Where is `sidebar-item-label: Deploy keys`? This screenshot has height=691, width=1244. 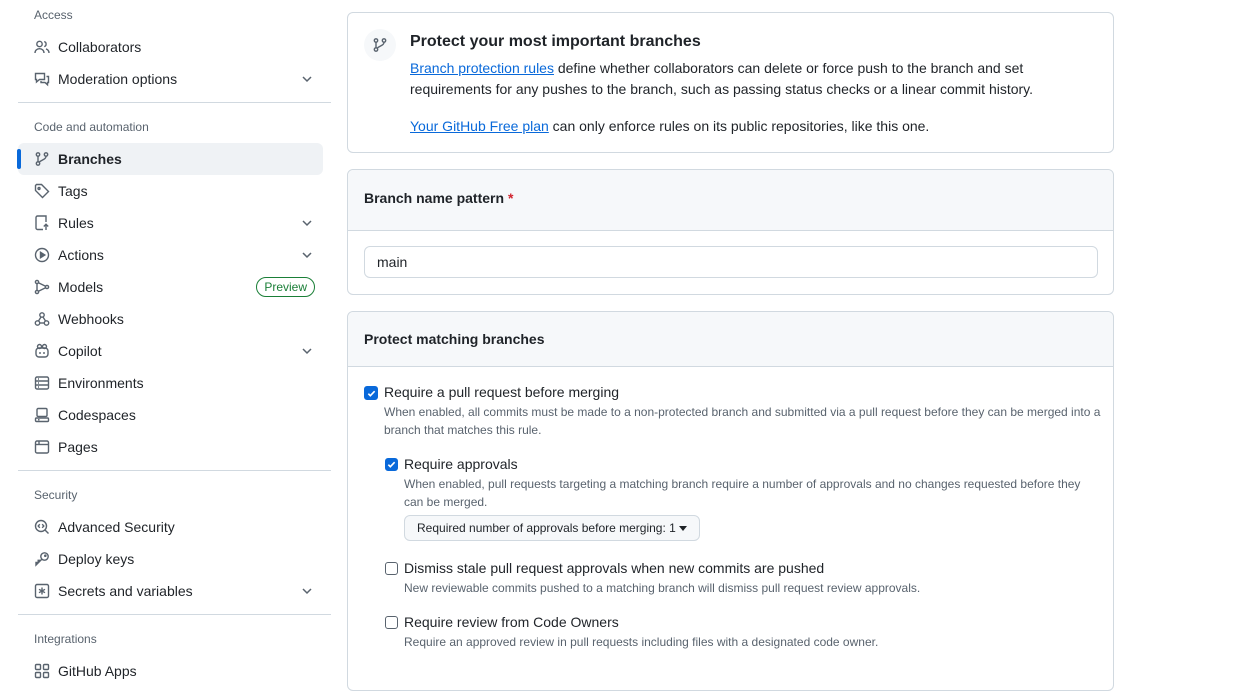
sidebar-item-label: Deploy keys is located at coordinates (96, 559).